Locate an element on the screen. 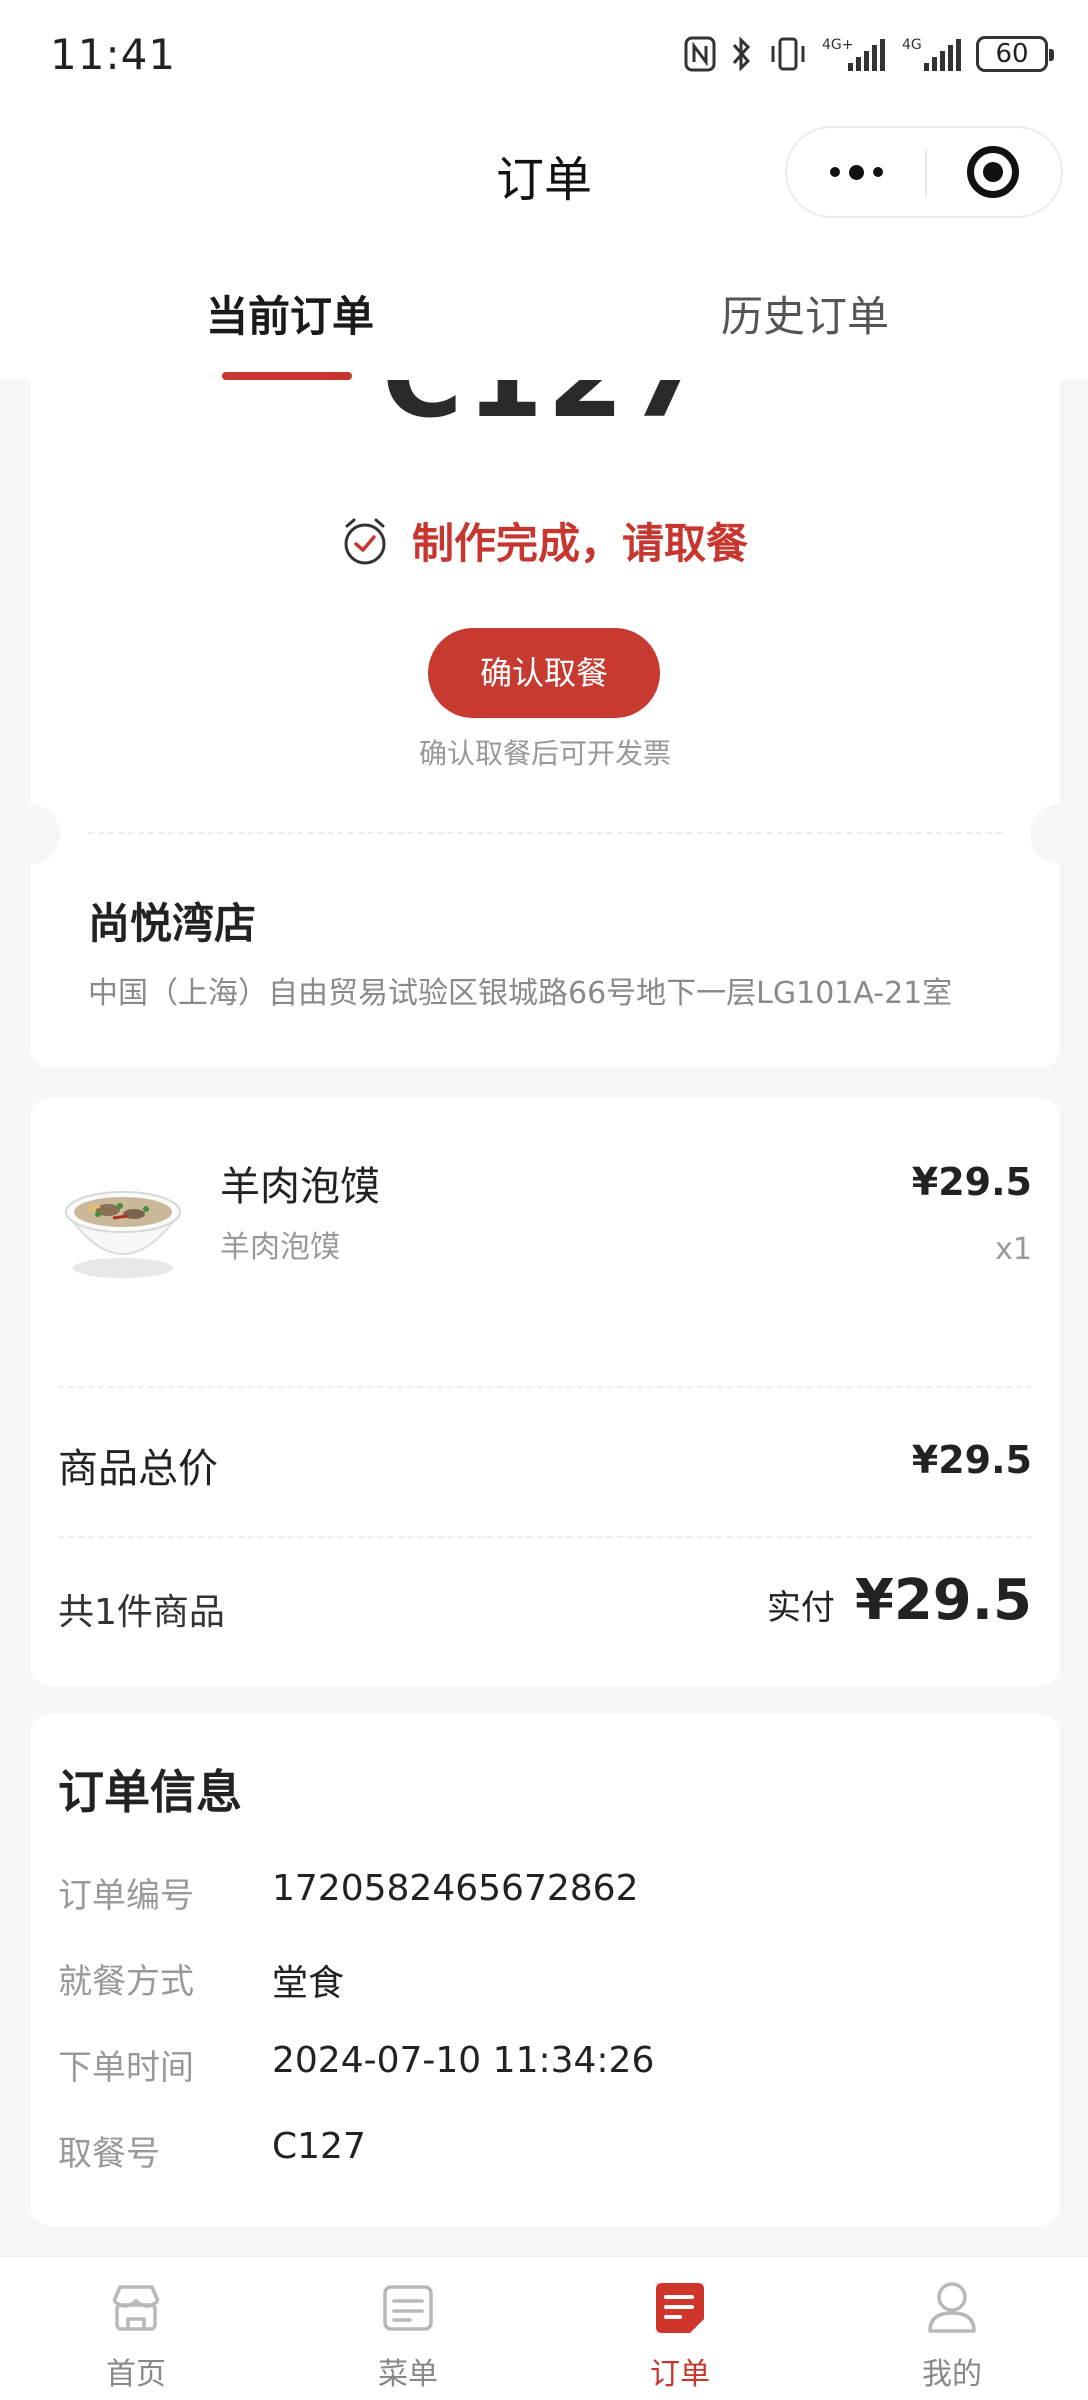  home-icon is located at coordinates (136, 2308).